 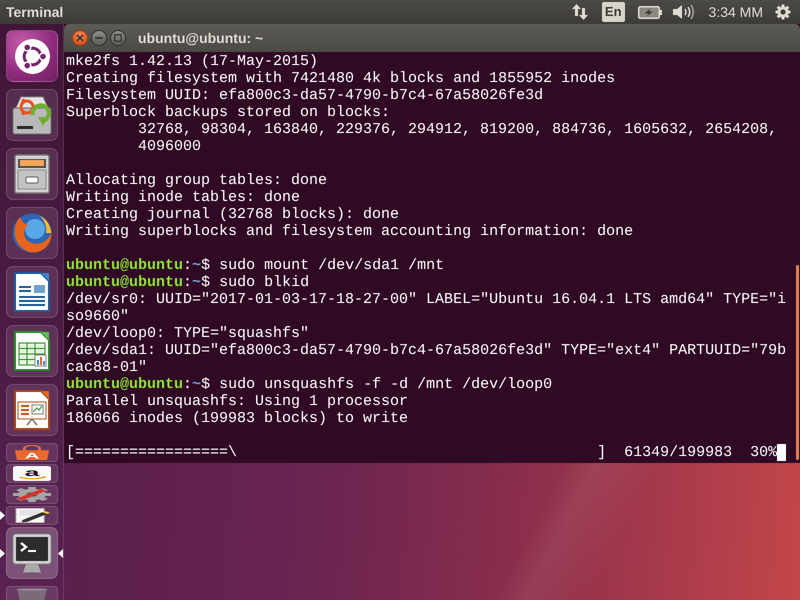 I want to click on minimize-icon, so click(x=99, y=38).